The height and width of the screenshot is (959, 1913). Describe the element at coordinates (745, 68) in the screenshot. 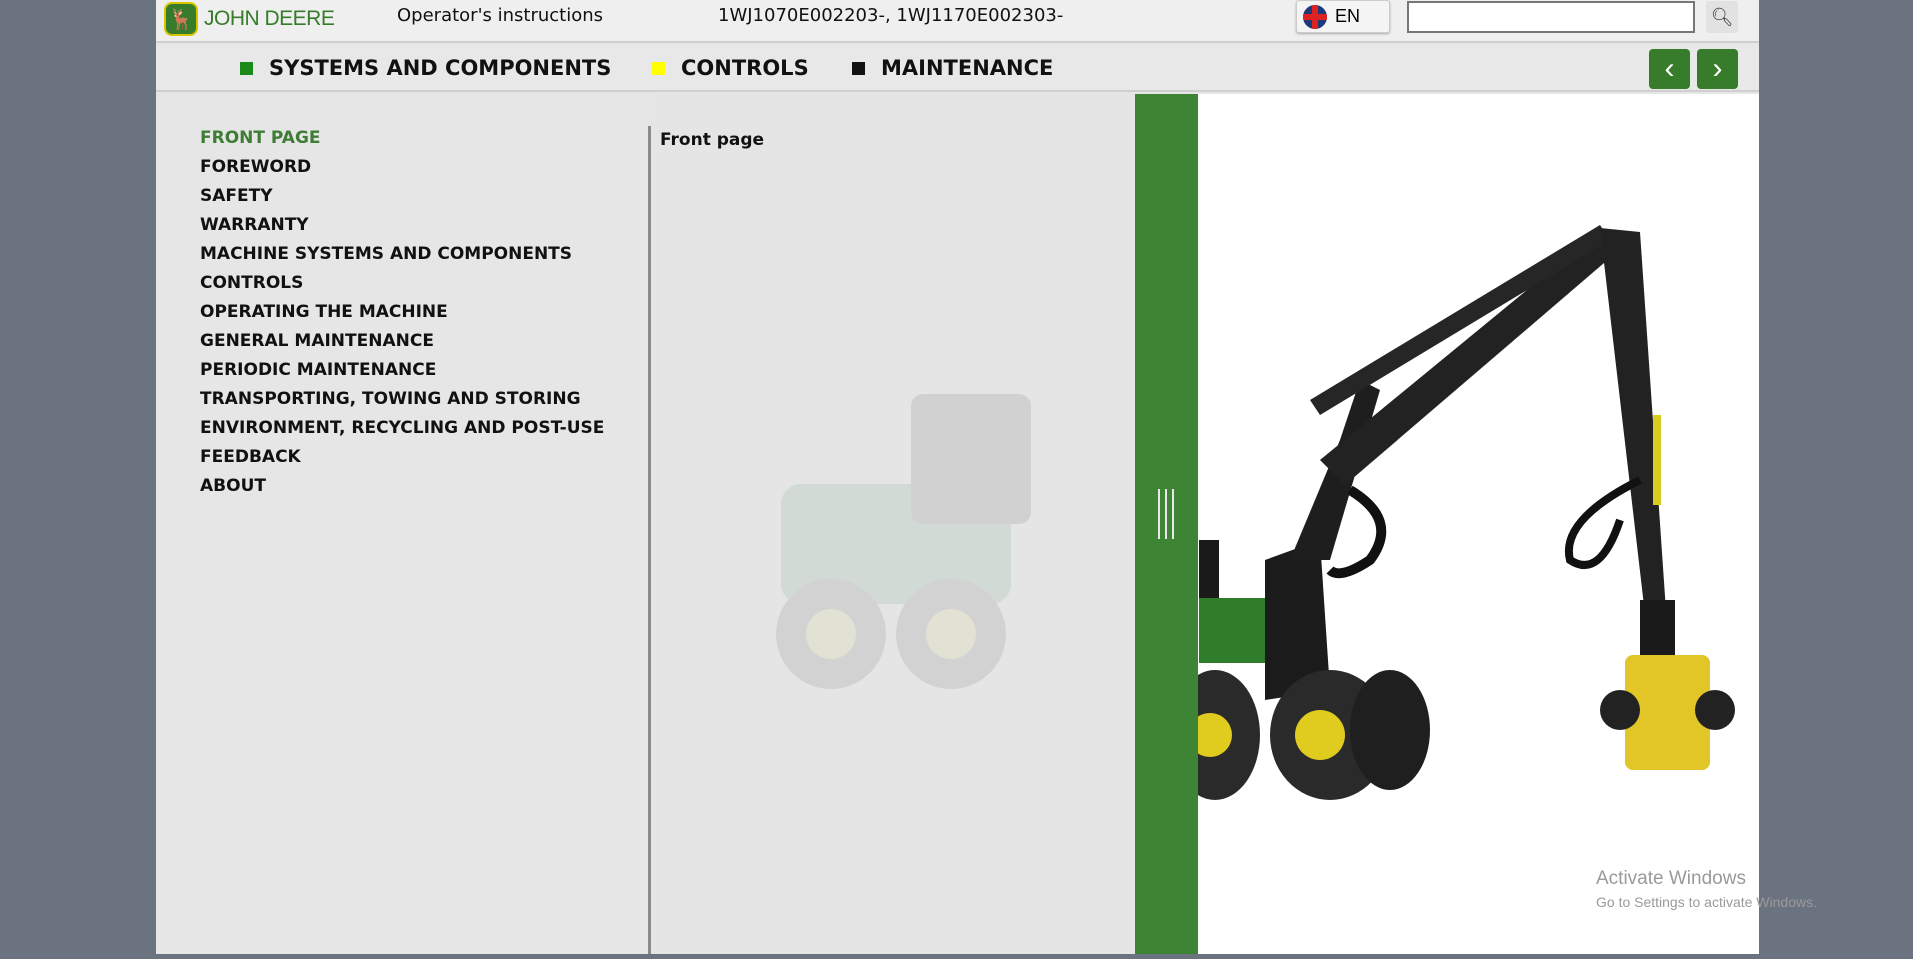

I see `tab-label: CONTROLS` at that location.